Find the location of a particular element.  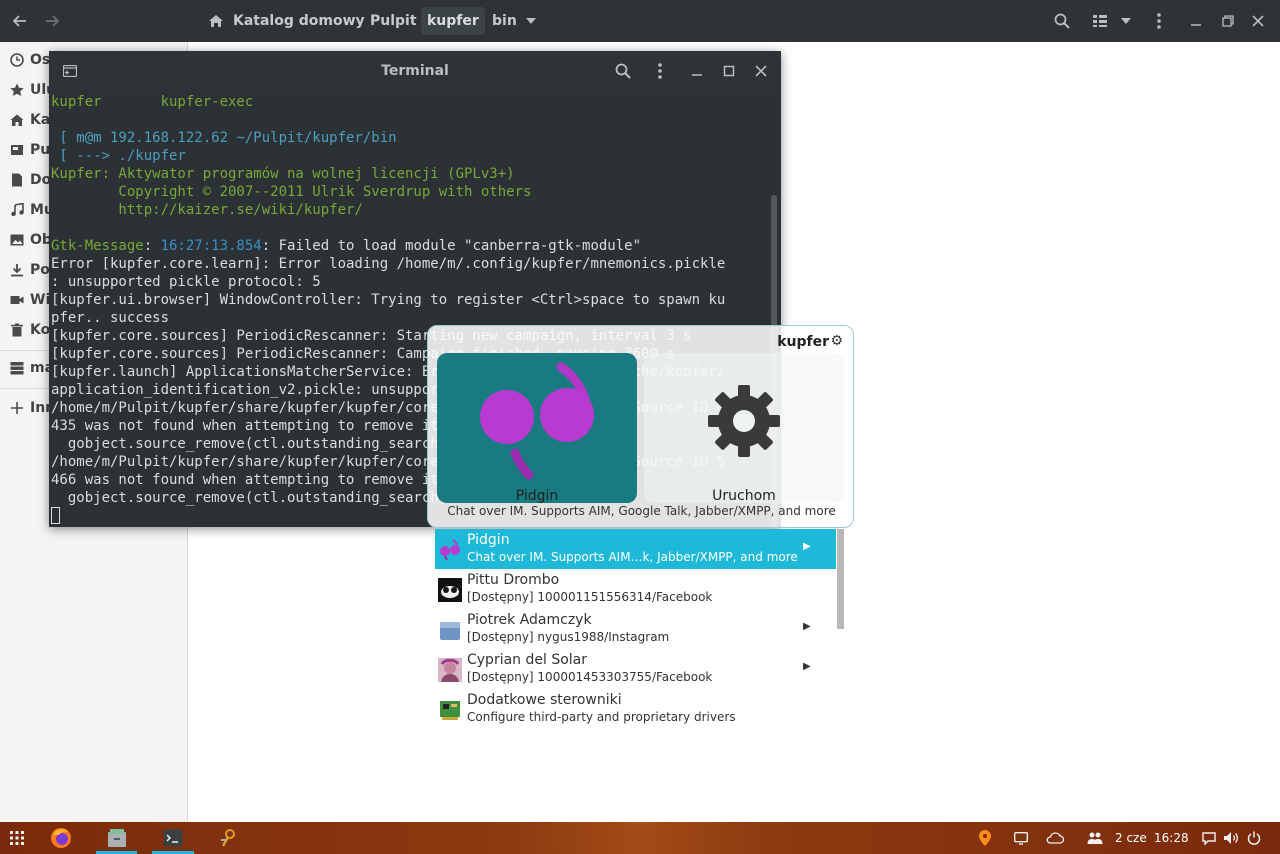

terminal-close-button is located at coordinates (761, 71).